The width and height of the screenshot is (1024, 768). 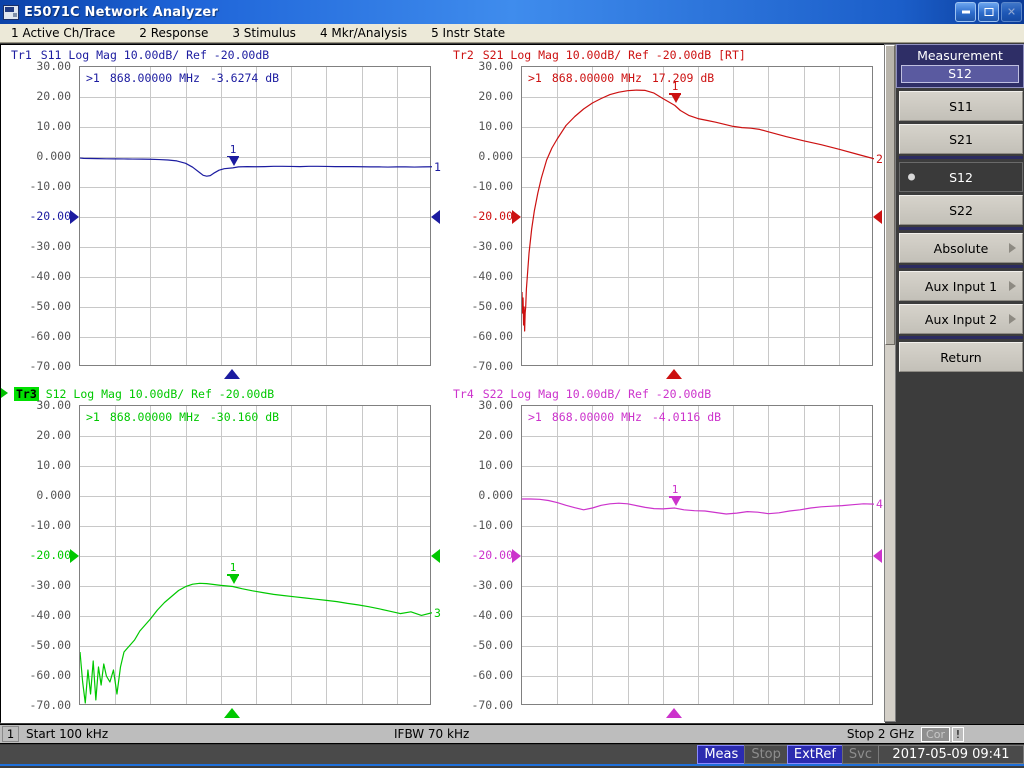 I want to click on trace-end-number: 3, so click(x=437, y=612).